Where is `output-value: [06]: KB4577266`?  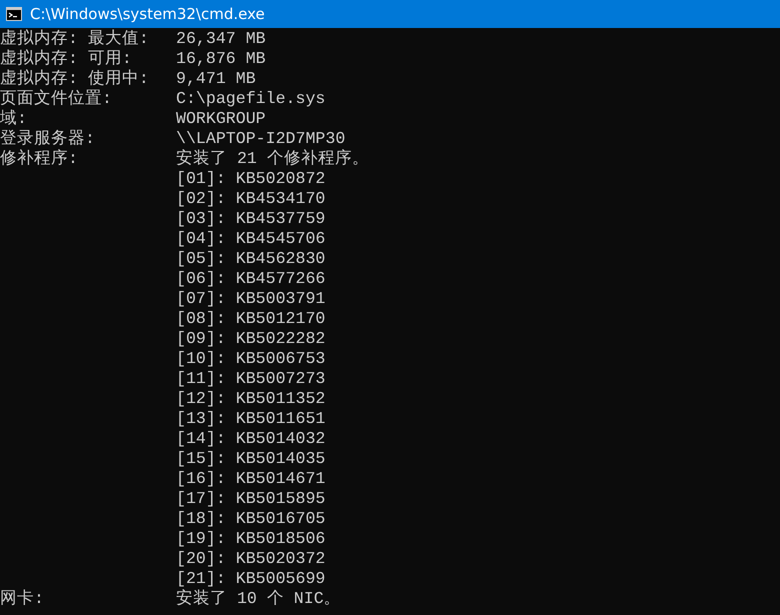
output-value: [06]: KB4577266 is located at coordinates (251, 279).